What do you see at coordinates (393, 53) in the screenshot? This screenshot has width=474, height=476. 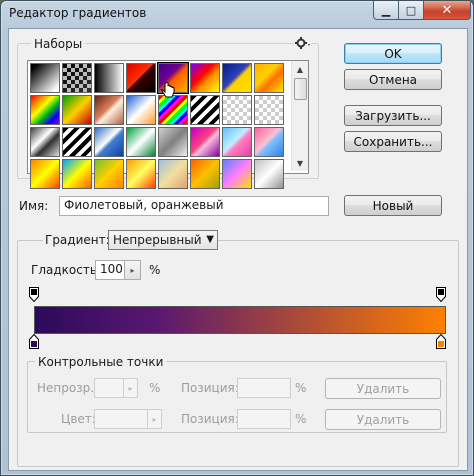 I see `ok-button: OK` at bounding box center [393, 53].